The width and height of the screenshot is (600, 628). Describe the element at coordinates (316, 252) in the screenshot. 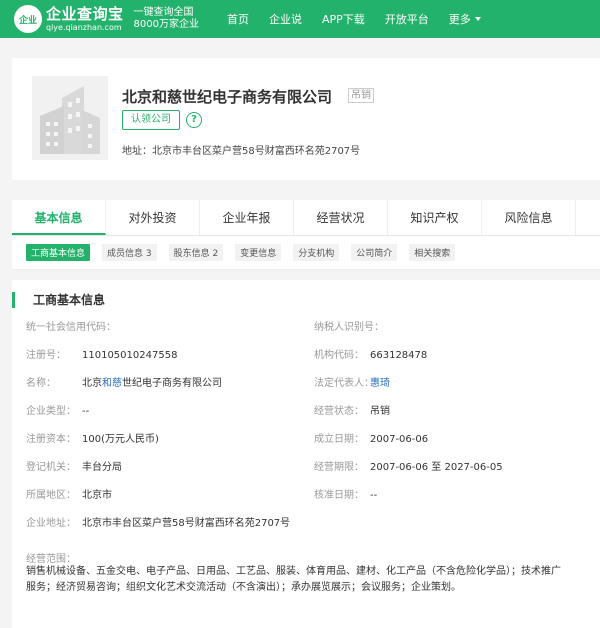

I see `subtab-branches: 分支机构` at that location.